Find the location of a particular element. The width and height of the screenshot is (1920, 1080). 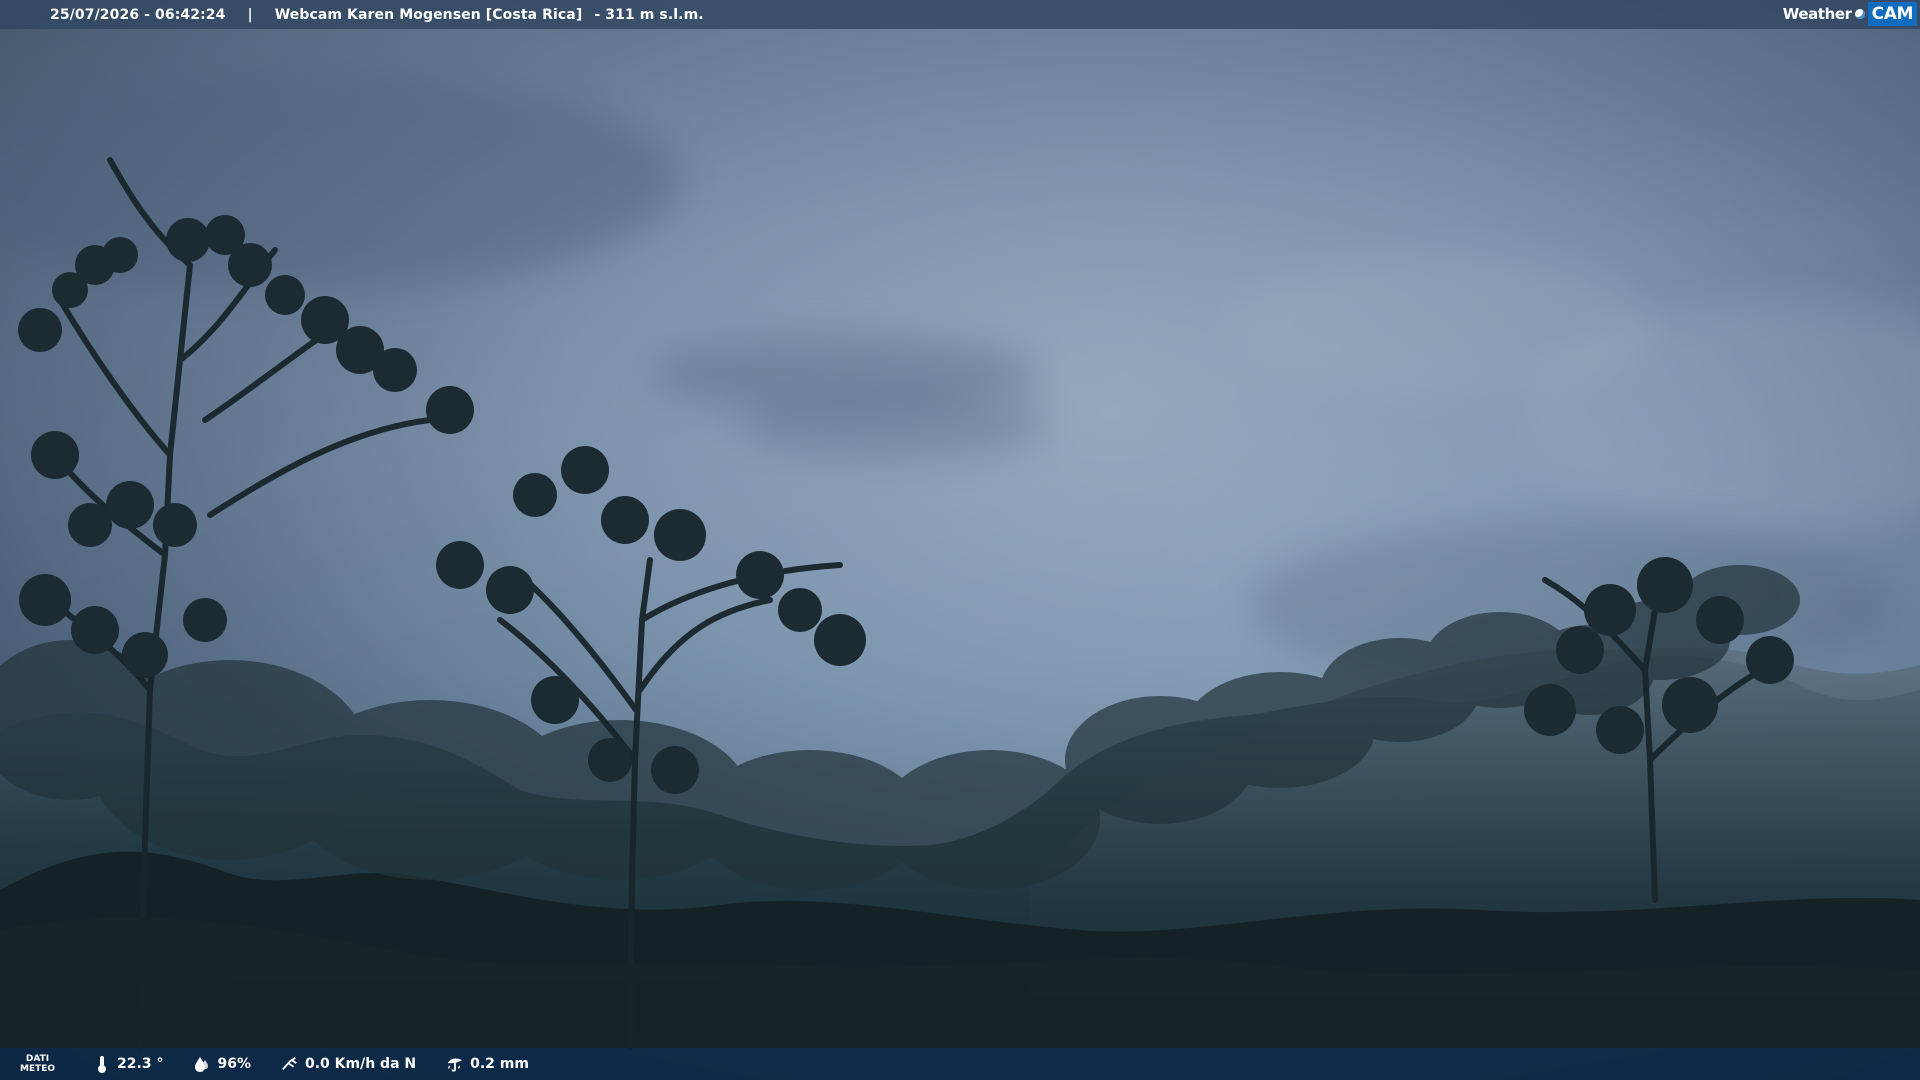

webcam-title: Webcam Karen Mogensen [Costa Rica] is located at coordinates (428, 14).